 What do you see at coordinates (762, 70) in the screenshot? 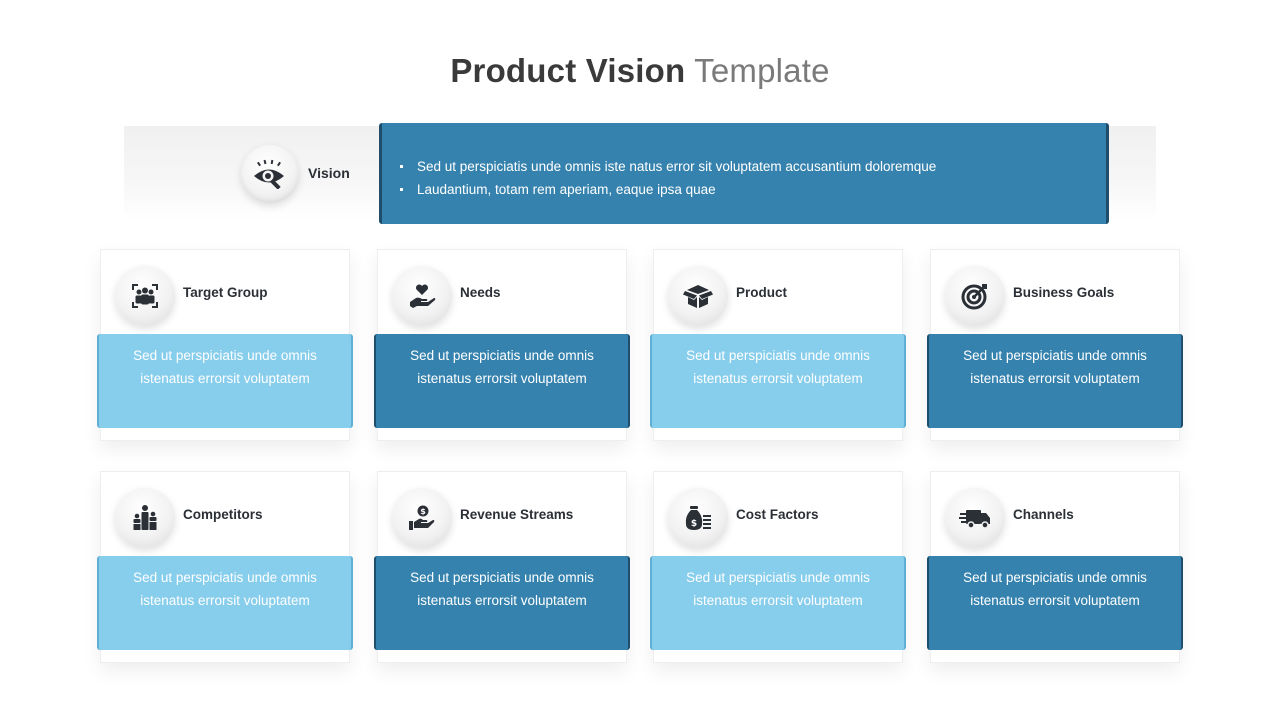
I see `title-light: Template` at bounding box center [762, 70].